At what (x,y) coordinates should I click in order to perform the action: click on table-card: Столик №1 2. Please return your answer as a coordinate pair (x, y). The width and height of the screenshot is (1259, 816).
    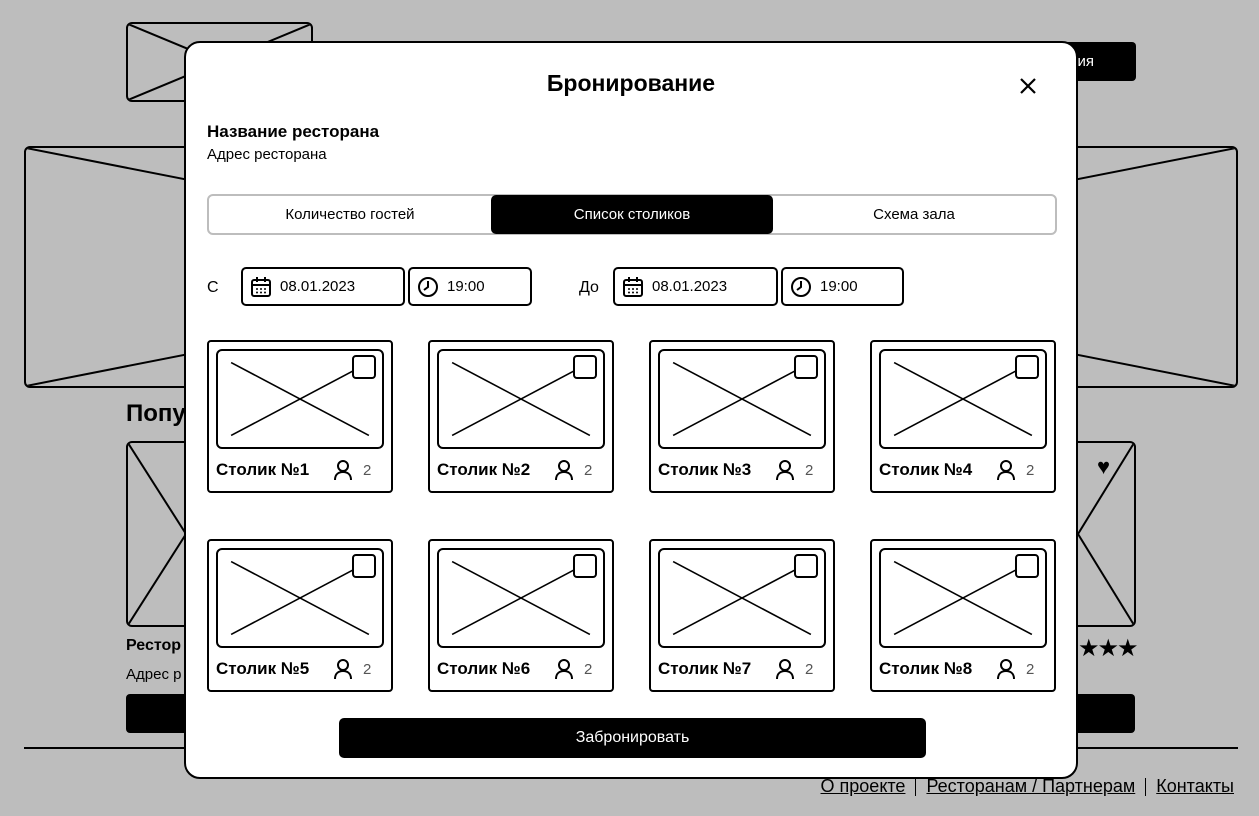
    Looking at the image, I should click on (300, 416).